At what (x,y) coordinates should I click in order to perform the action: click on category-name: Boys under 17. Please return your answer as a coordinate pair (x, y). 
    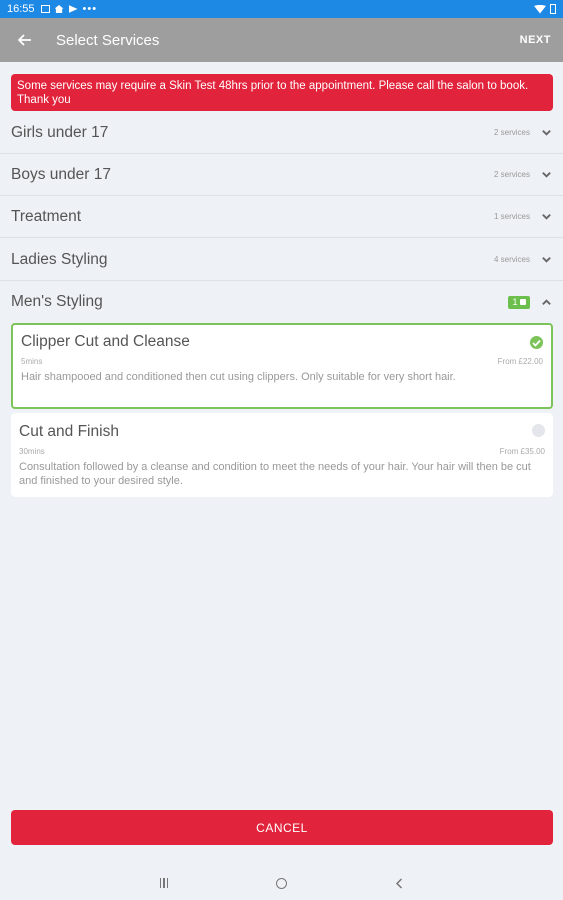
    Looking at the image, I should click on (61, 174).